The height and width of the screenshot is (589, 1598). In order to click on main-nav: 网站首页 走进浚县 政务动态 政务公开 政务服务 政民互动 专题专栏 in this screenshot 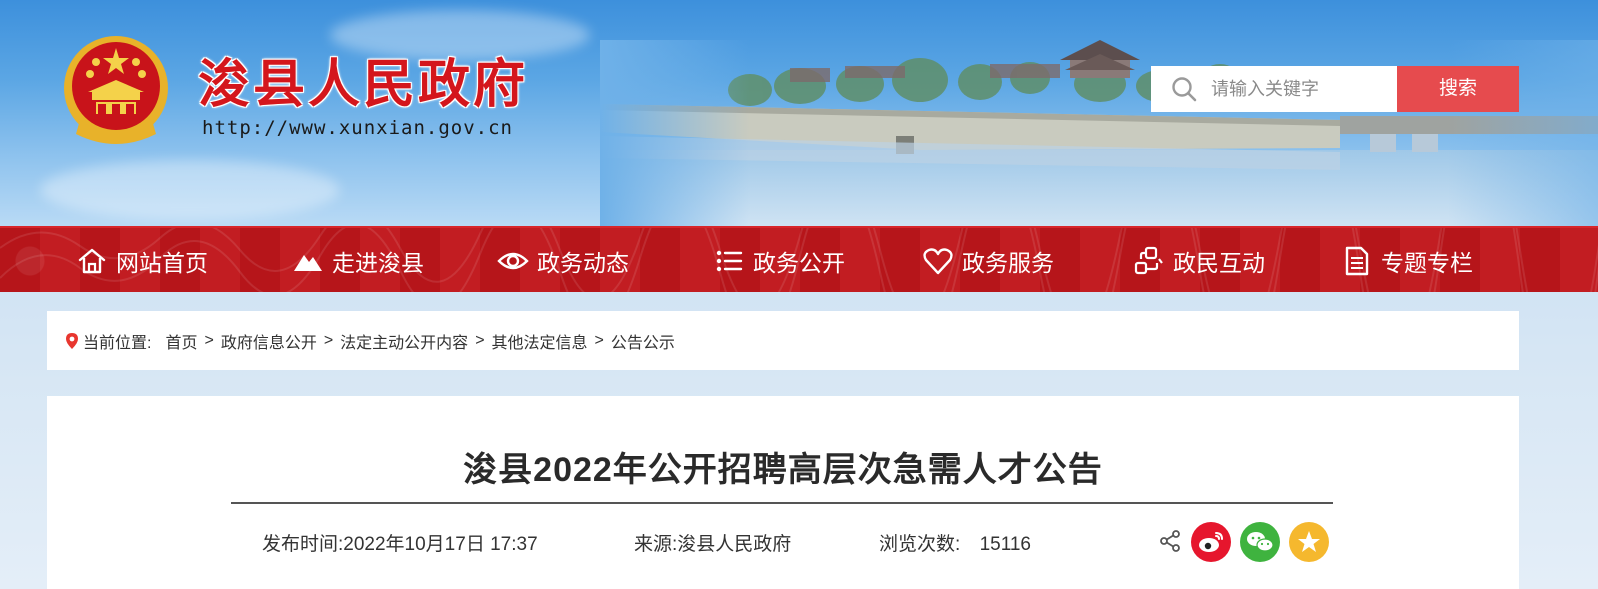, I will do `click(799, 259)`.